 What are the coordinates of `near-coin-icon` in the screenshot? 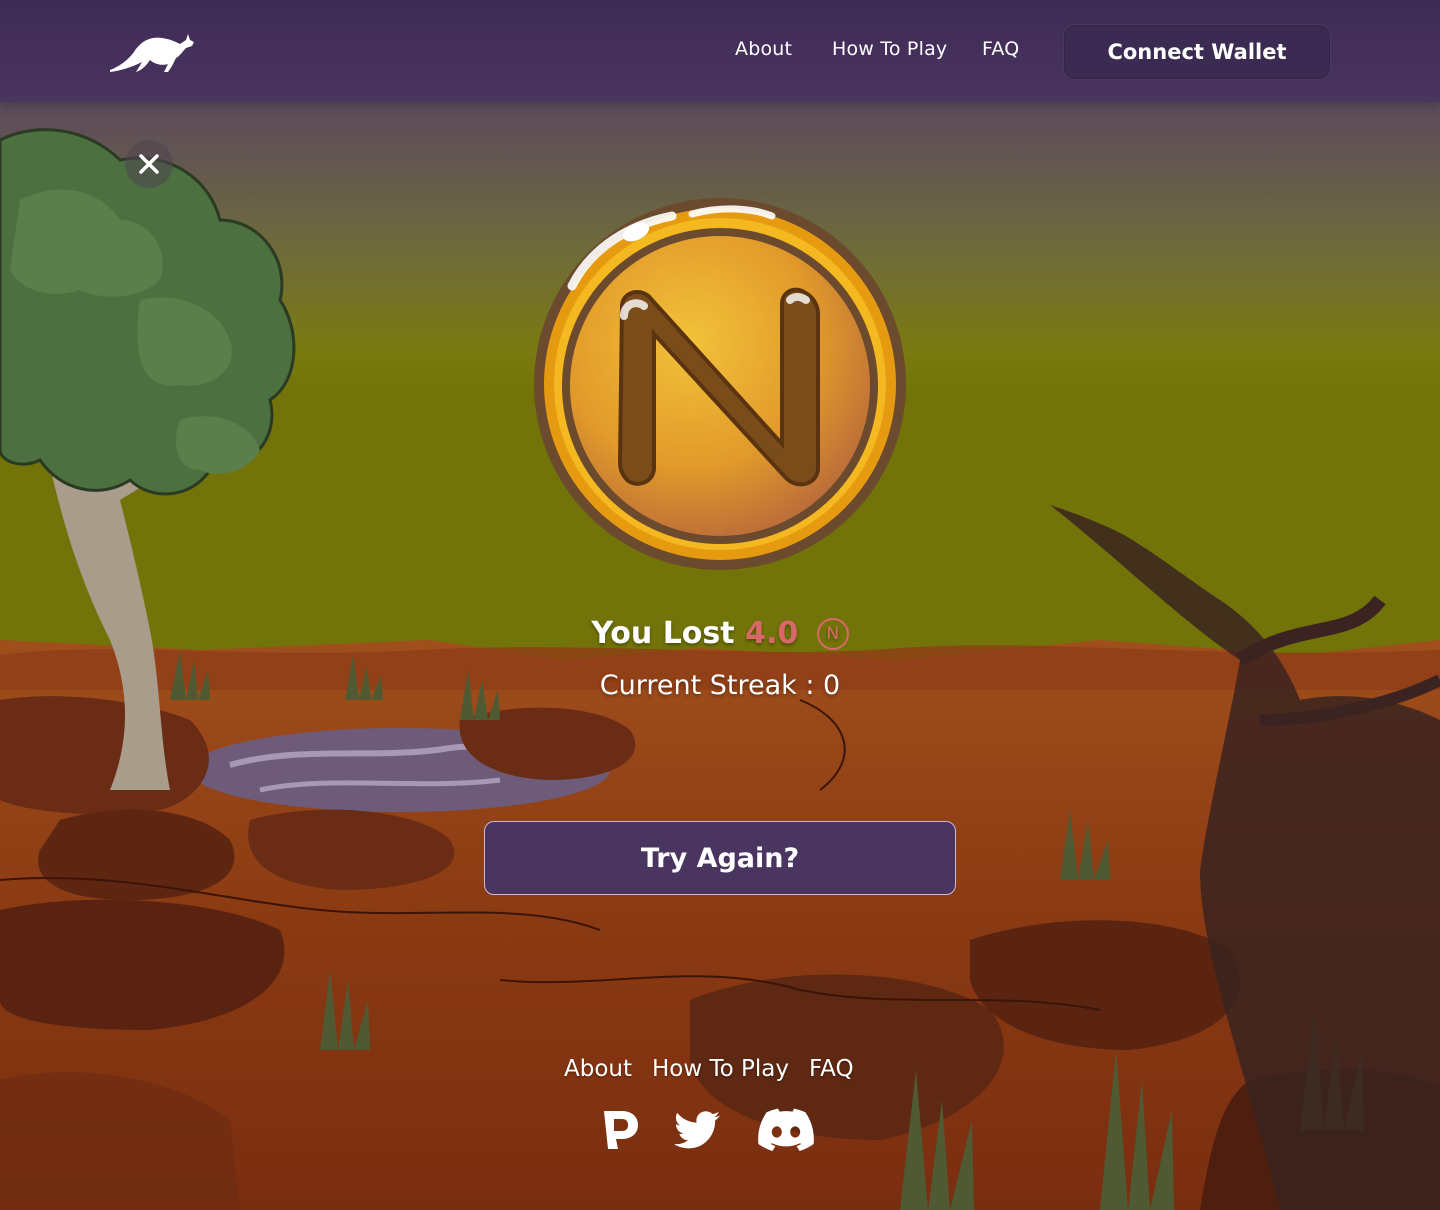 It's located at (720, 384).